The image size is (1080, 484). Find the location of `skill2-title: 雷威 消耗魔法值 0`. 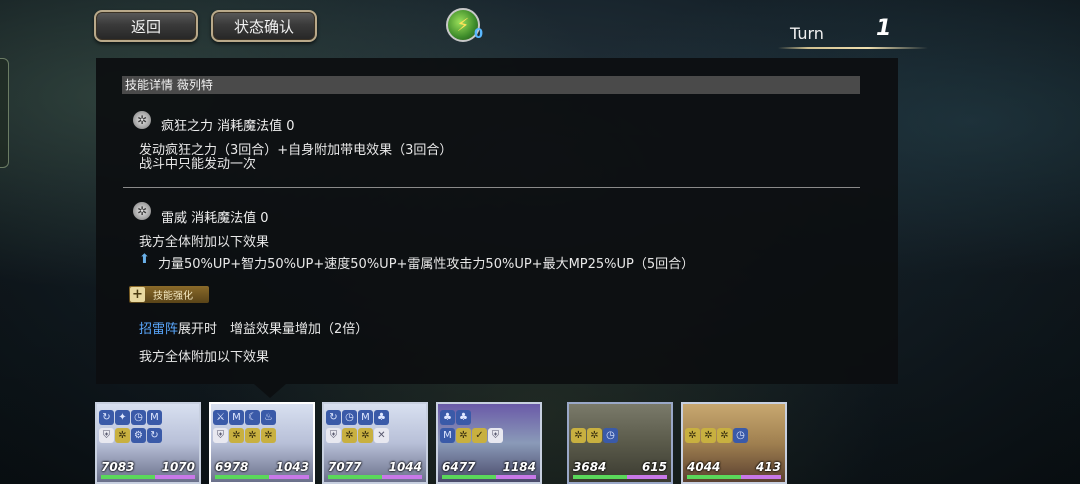

skill2-title: 雷威 消耗魔法值 0 is located at coordinates (215, 218).